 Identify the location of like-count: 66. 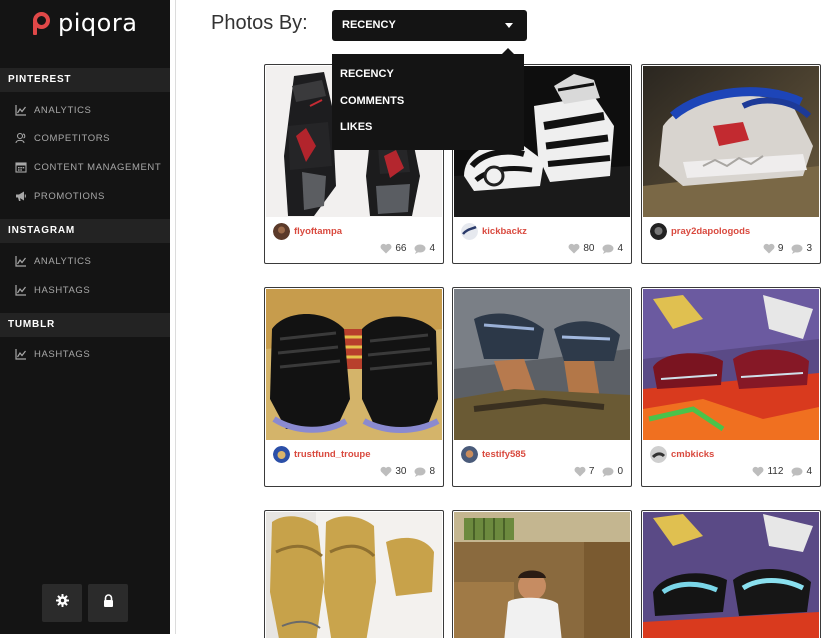
(401, 248).